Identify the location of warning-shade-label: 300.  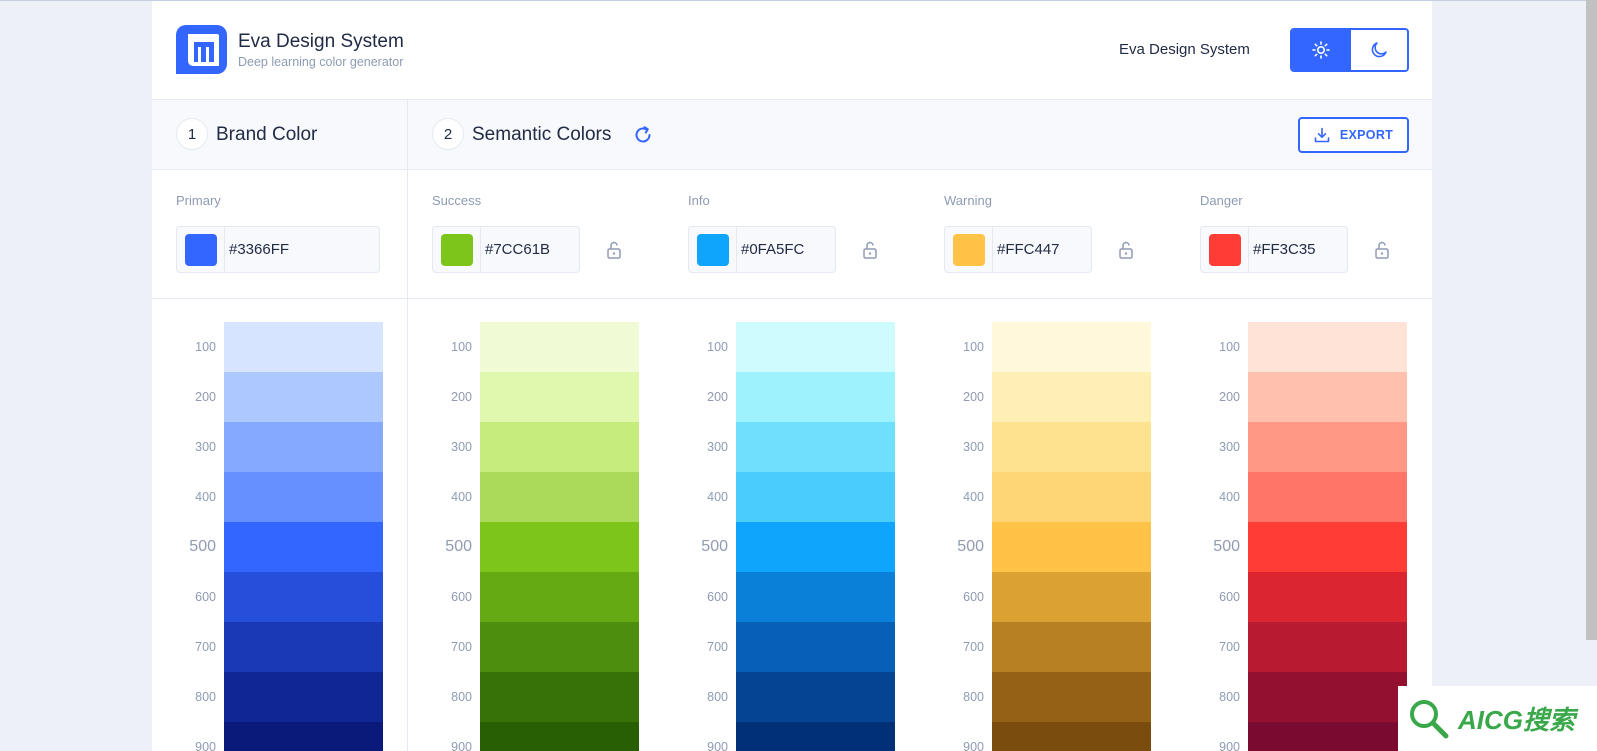
(973, 447).